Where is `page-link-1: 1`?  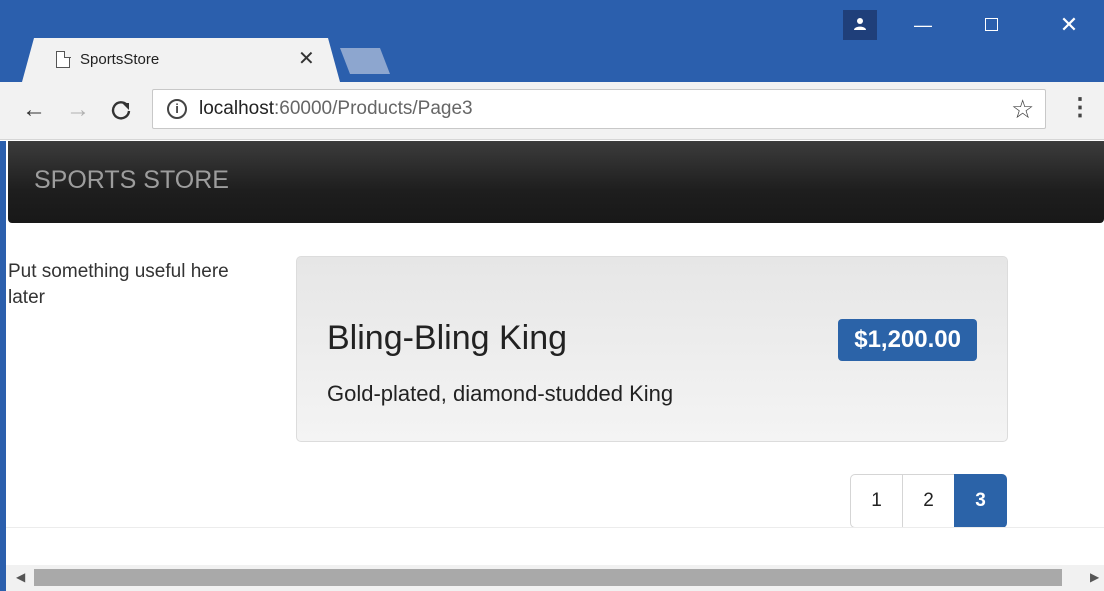 page-link-1: 1 is located at coordinates (876, 501).